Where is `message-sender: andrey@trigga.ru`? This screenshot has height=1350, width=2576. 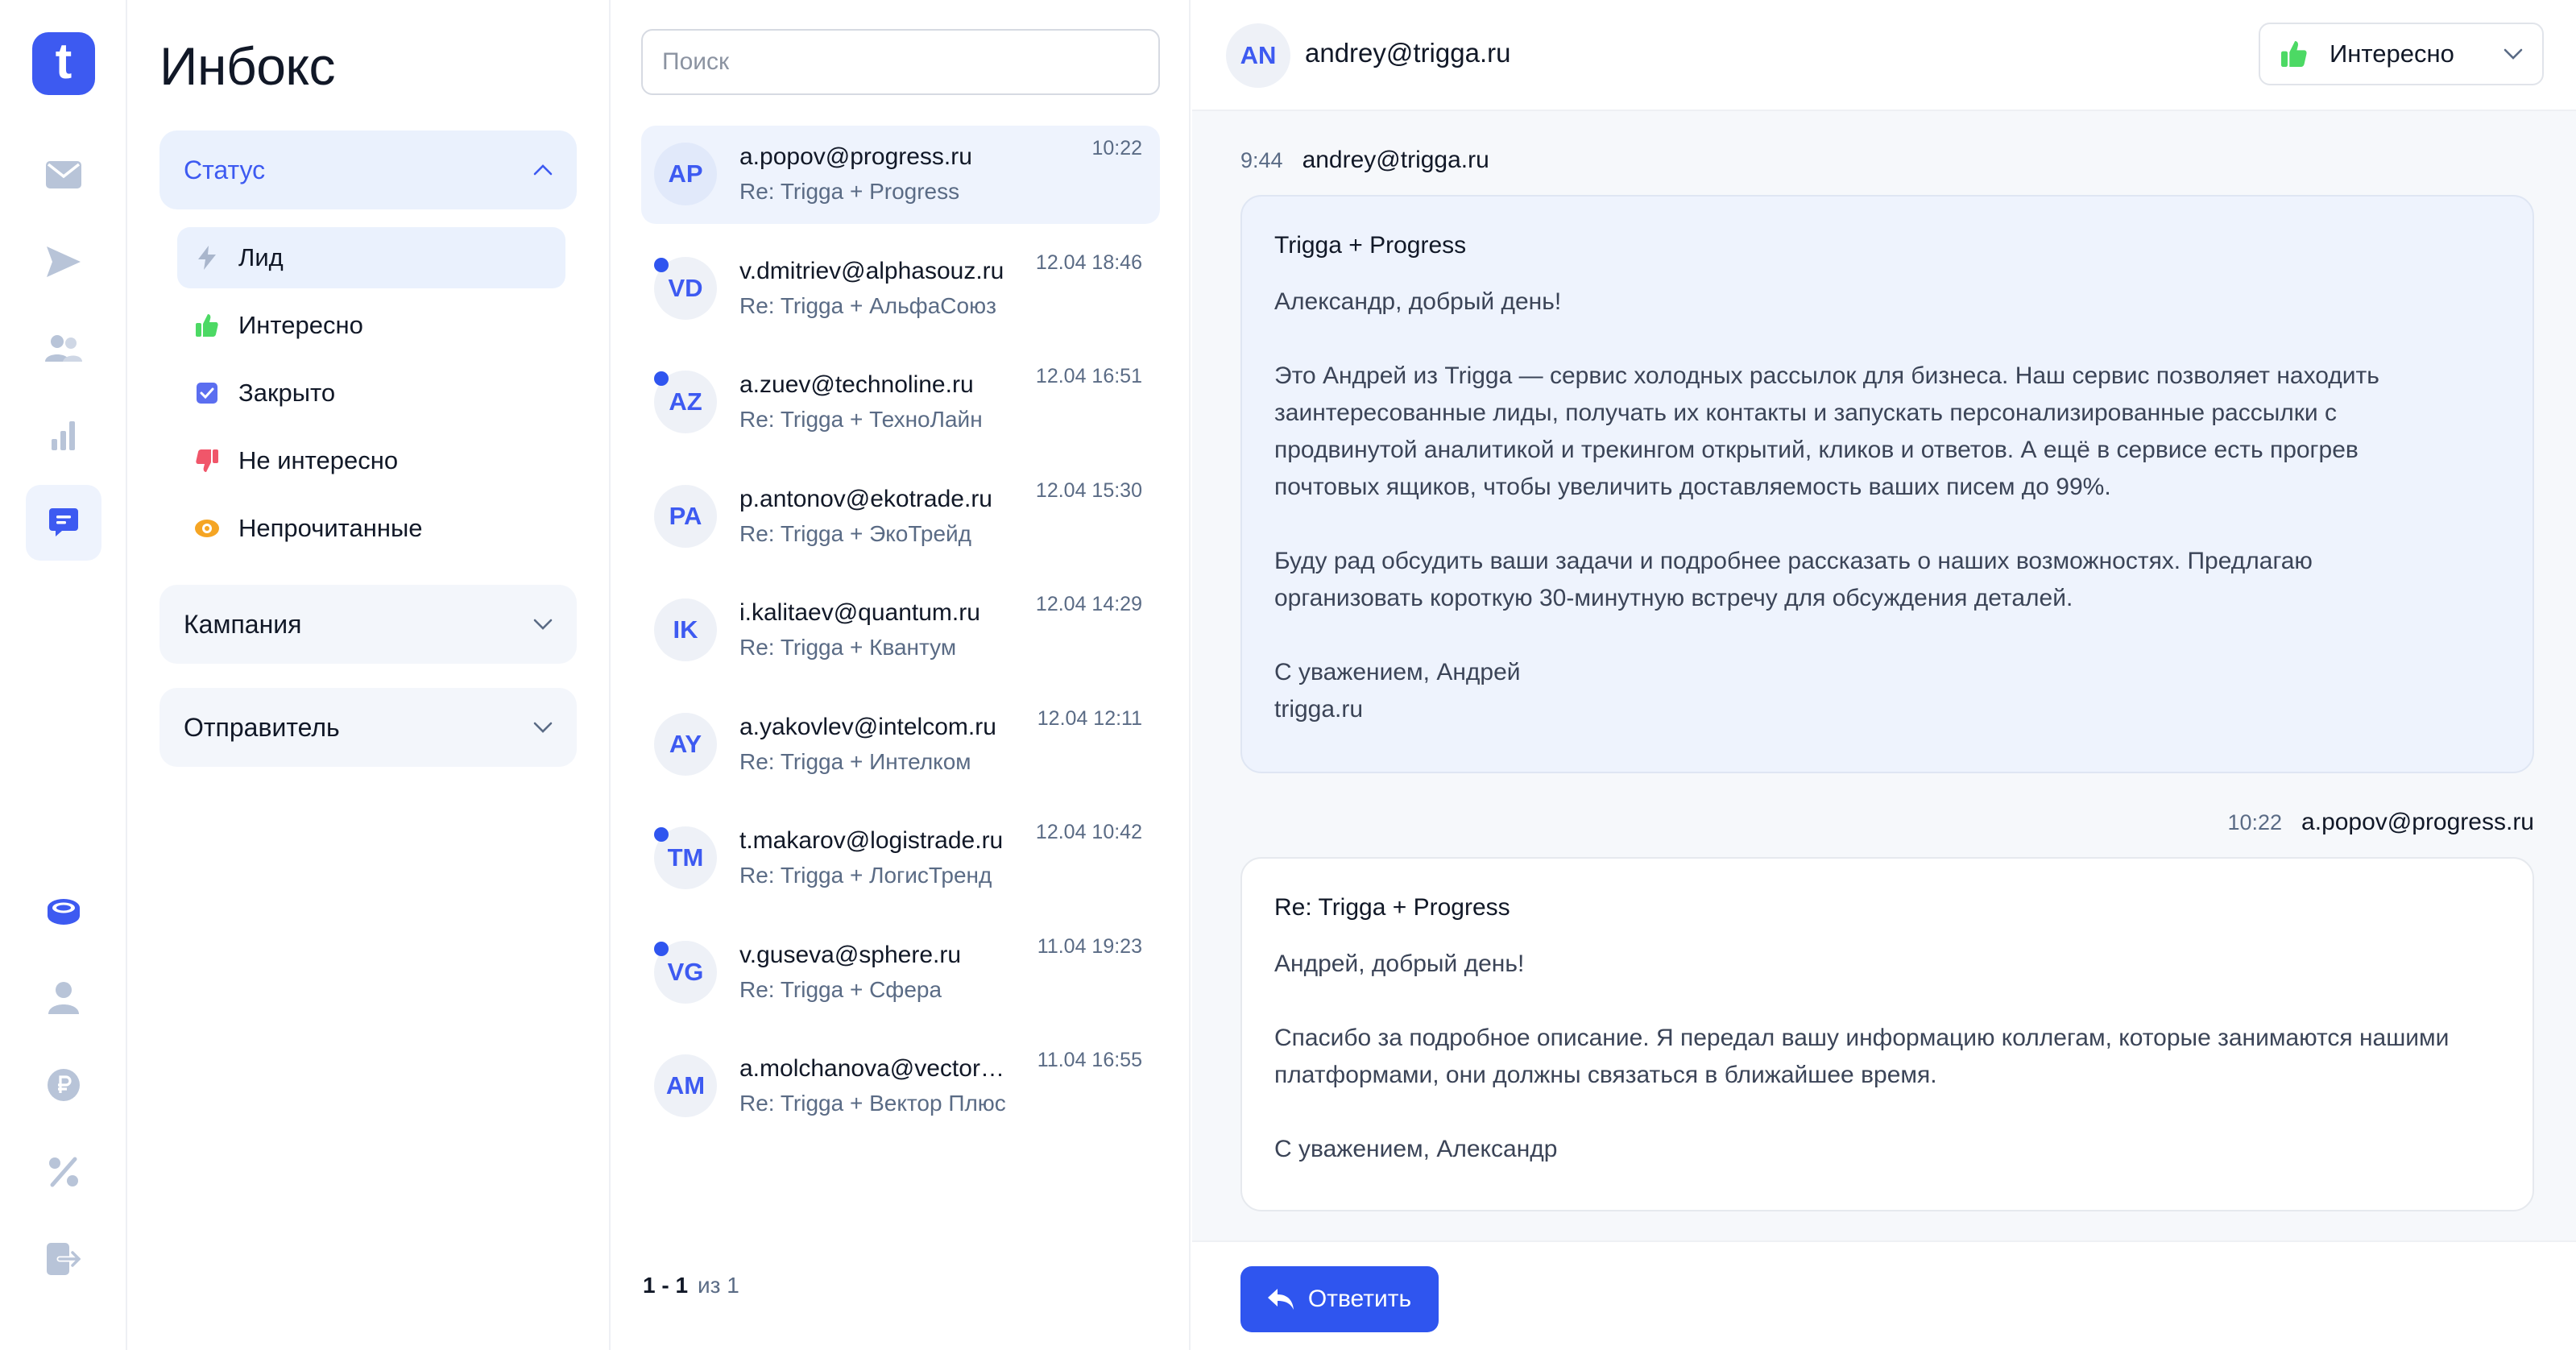
message-sender: andrey@trigga.ru is located at coordinates (1395, 160).